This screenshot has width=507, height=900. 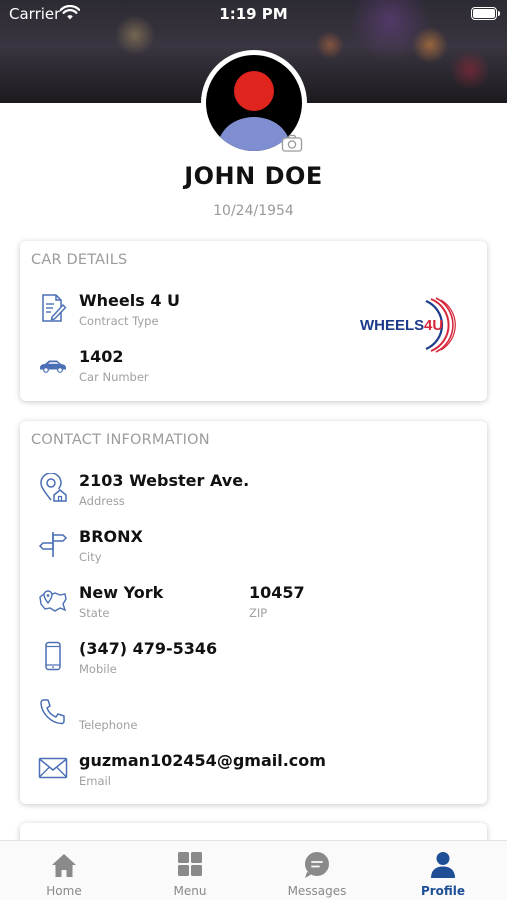 What do you see at coordinates (253, 493) in the screenshot?
I see `address-row: 2103 Webster Ave. Address` at bounding box center [253, 493].